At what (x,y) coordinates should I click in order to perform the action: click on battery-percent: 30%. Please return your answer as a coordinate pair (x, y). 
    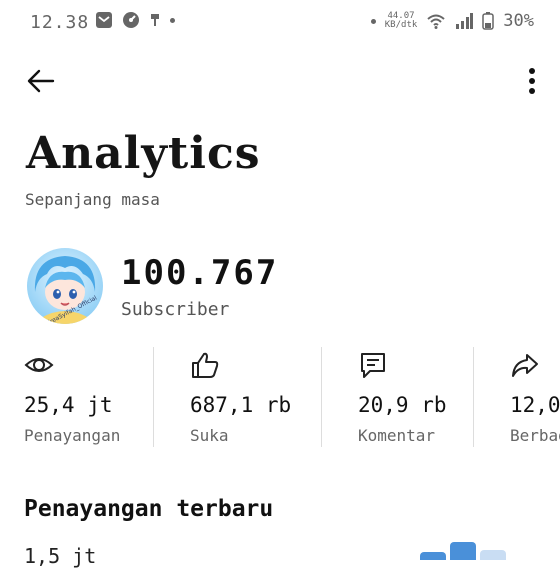
    Looking at the image, I should click on (518, 21).